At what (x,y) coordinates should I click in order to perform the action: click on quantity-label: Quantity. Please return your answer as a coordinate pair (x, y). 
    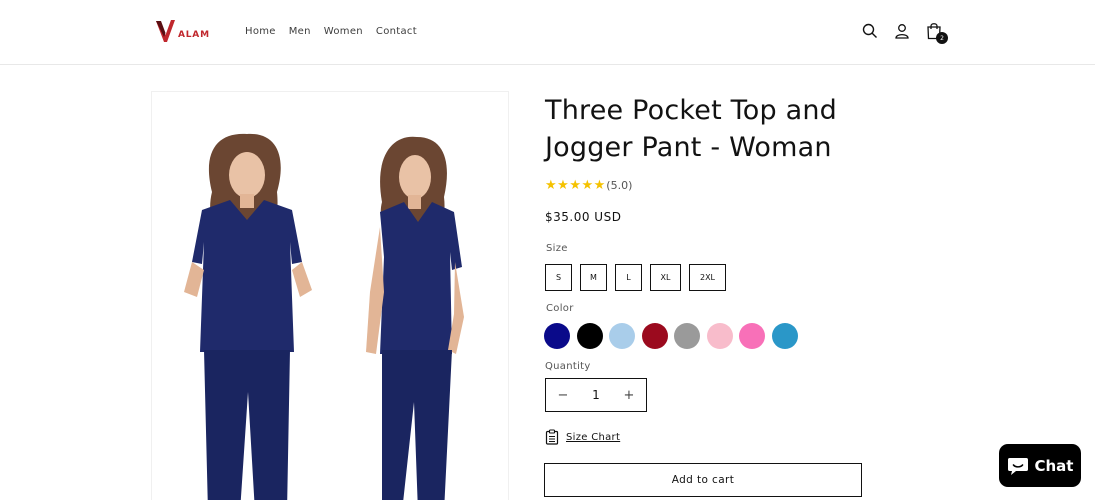
    Looking at the image, I should click on (568, 366).